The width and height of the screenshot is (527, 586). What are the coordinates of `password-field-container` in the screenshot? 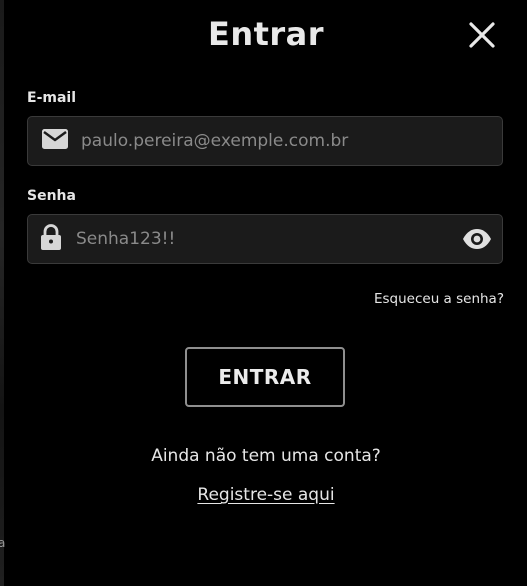 It's located at (265, 239).